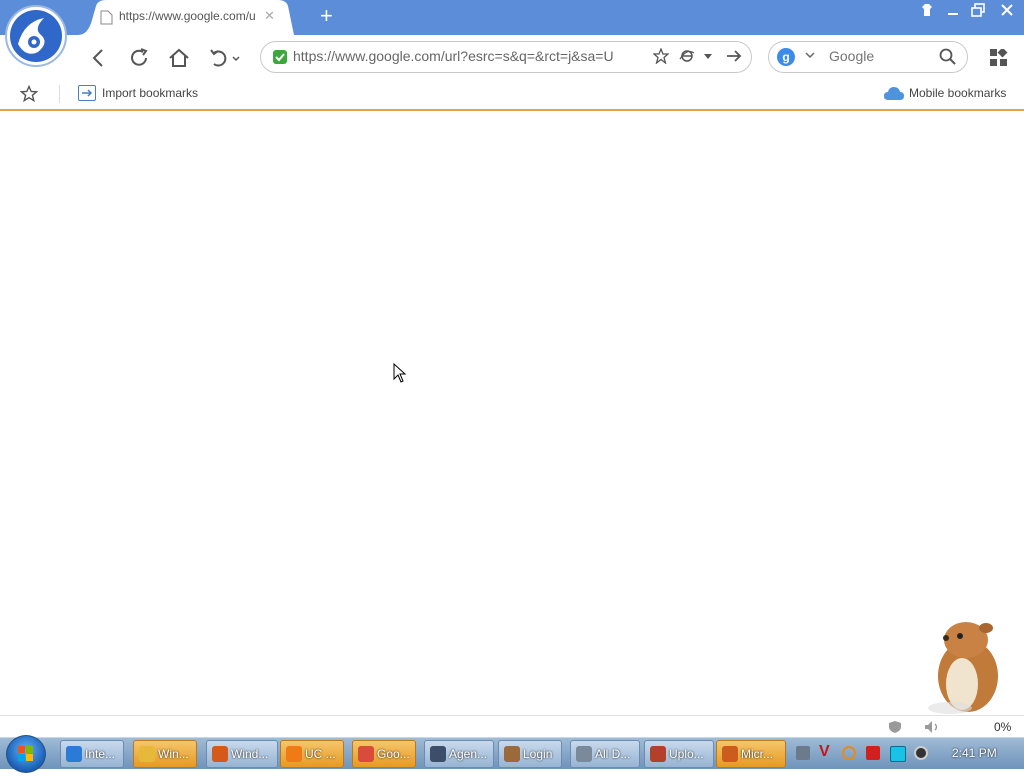  What do you see at coordinates (280, 57) in the screenshot?
I see `secure-check-icon` at bounding box center [280, 57].